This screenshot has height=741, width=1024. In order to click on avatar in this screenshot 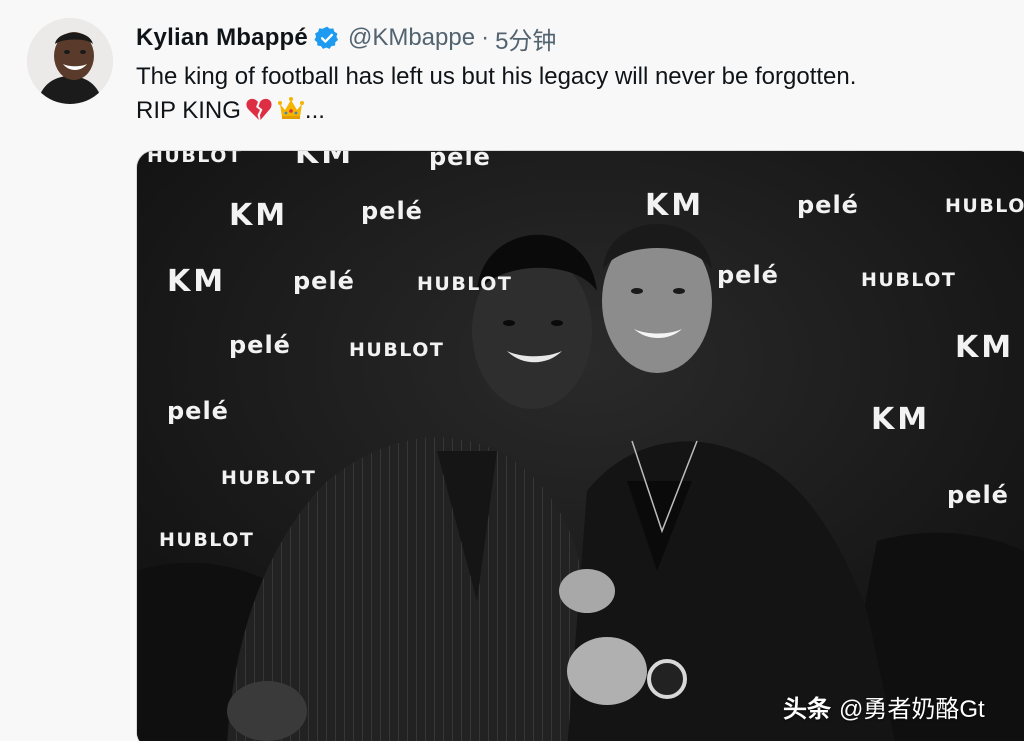, I will do `click(70, 61)`.